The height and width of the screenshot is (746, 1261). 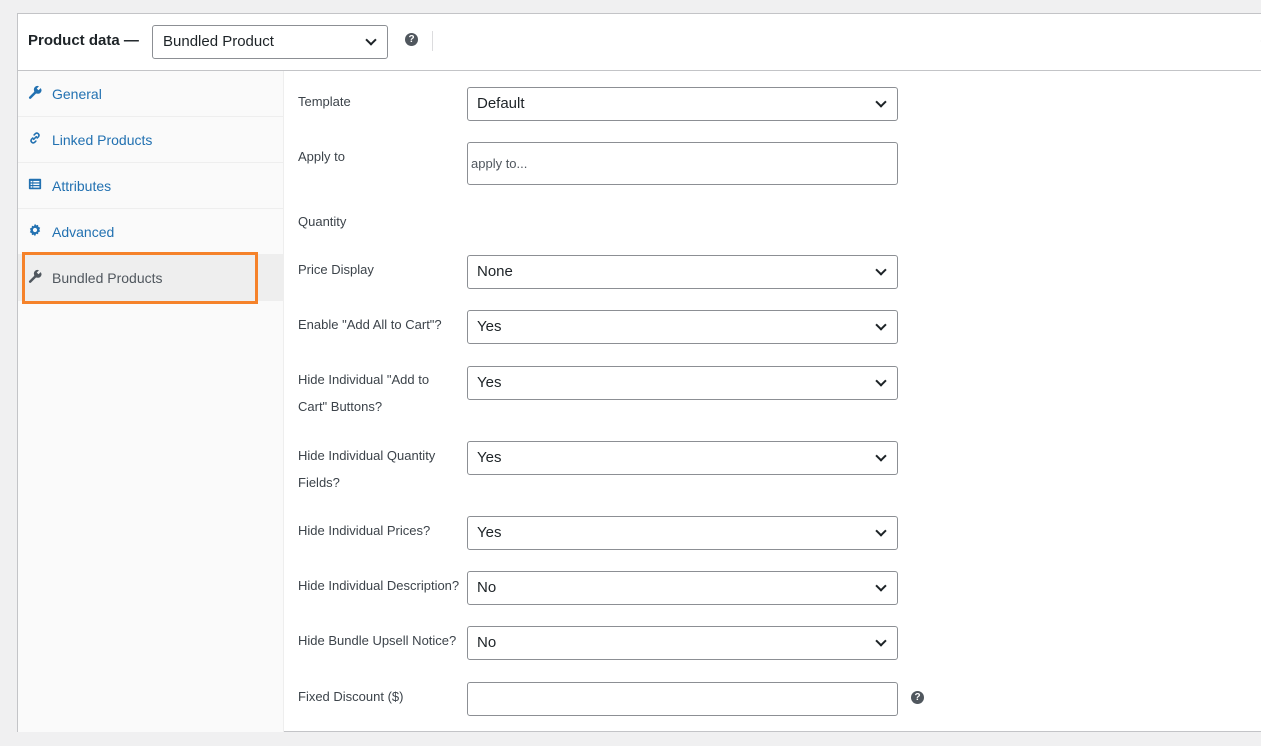 I want to click on divider, so click(x=432, y=41).